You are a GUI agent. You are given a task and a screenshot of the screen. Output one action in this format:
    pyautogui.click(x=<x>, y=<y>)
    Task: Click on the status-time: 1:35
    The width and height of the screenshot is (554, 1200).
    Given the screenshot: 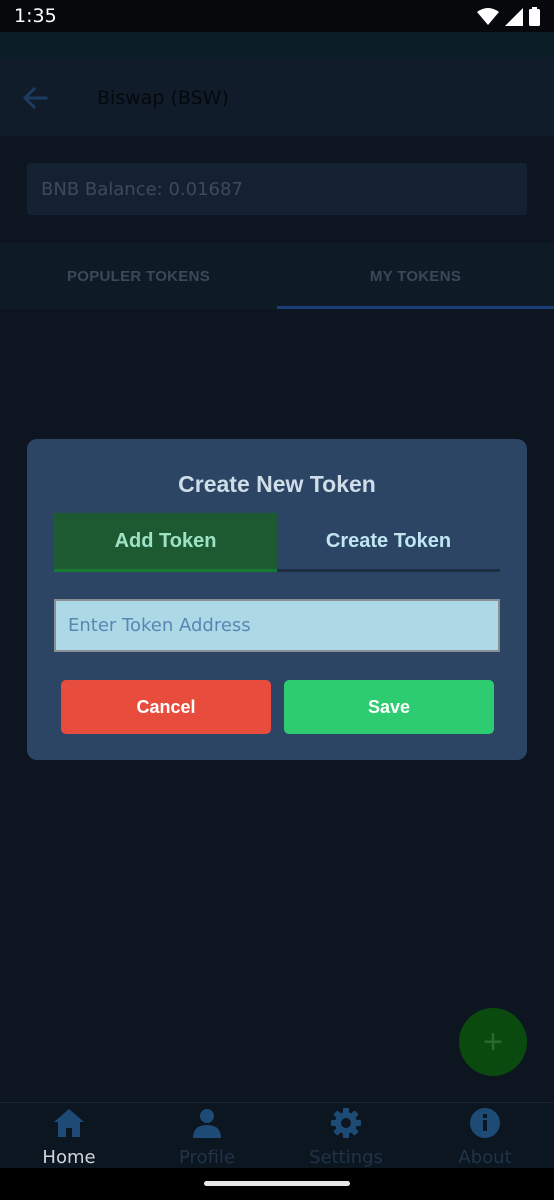 What is the action you would take?
    pyautogui.click(x=35, y=16)
    